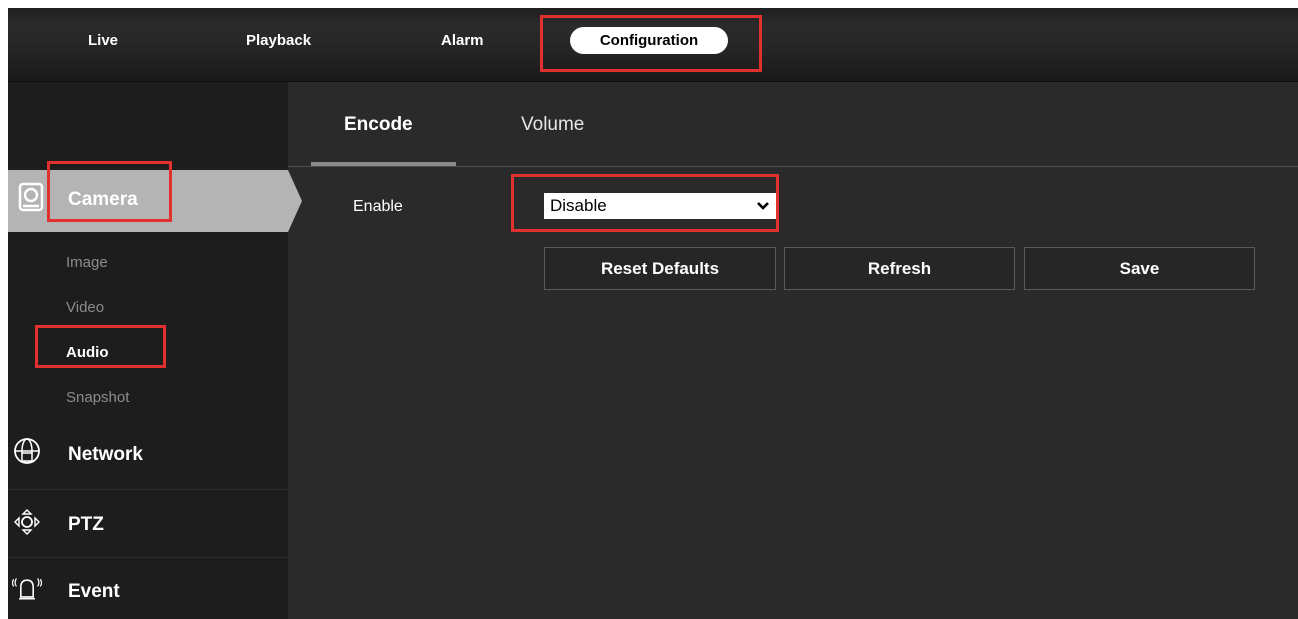 The width and height of the screenshot is (1298, 619). I want to click on sidebar-item-ptz: PTZ, so click(148, 523).